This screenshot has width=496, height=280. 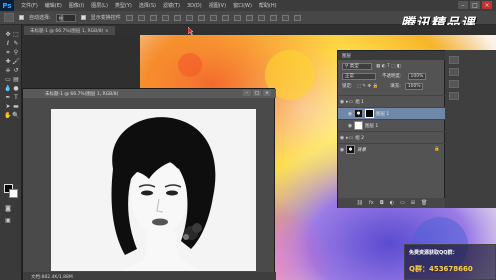 What do you see at coordinates (129, 17) in the screenshot?
I see `align-top-icon` at bounding box center [129, 17].